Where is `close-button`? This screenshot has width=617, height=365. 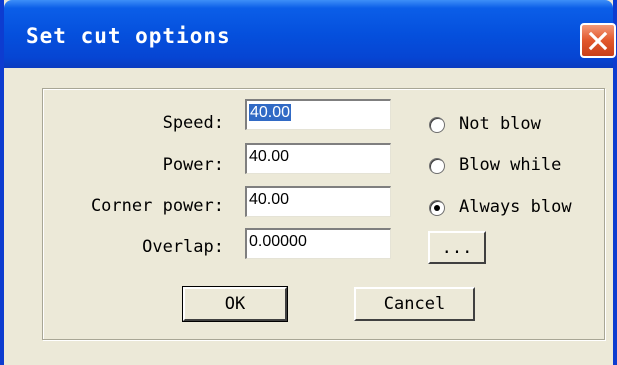
close-button is located at coordinates (598, 40).